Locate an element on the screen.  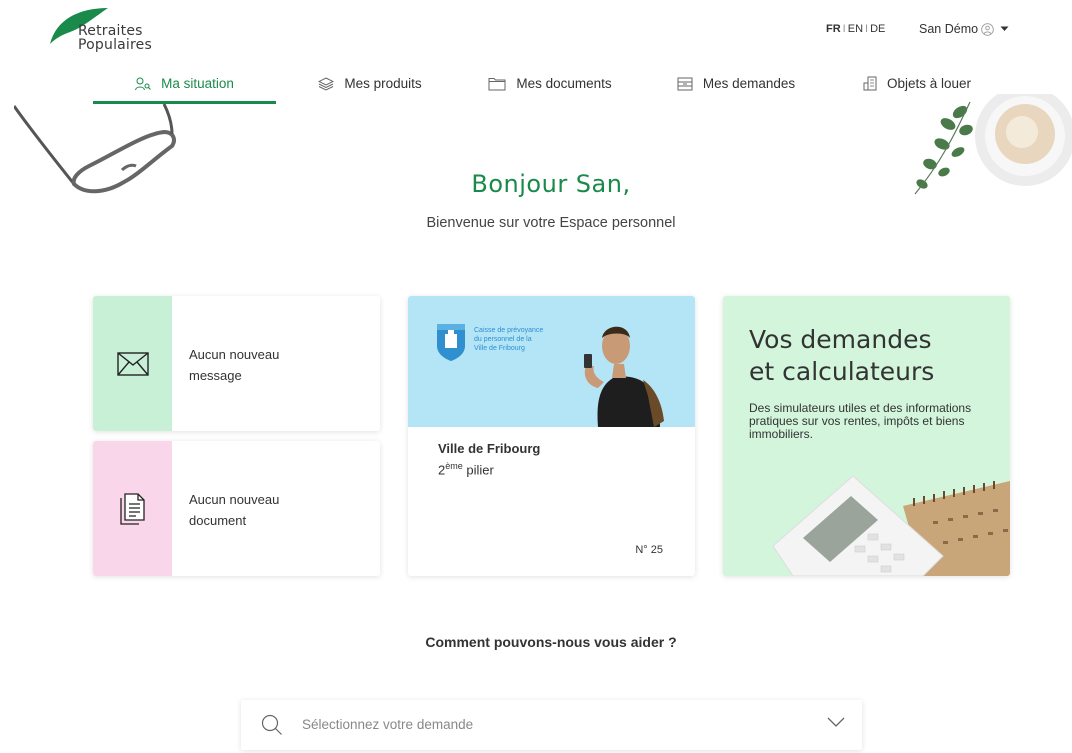
greeting-subtitle: Bienvenue sur votre Espace personnel is located at coordinates (551, 223).